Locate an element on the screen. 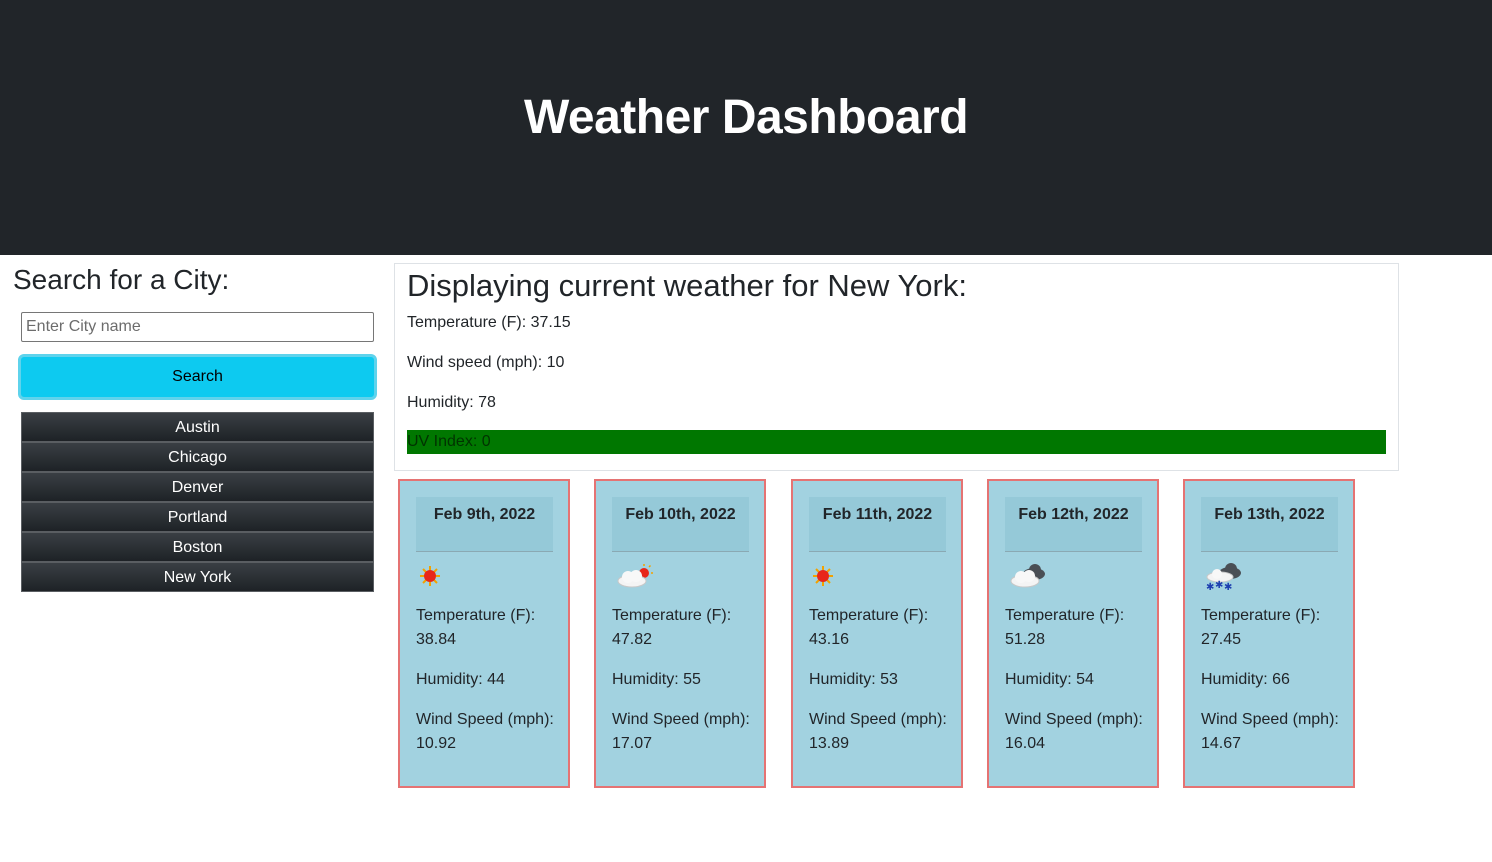 Image resolution: width=1492 pixels, height=862 pixels. page-title: Weather Dashboard is located at coordinates (746, 117).